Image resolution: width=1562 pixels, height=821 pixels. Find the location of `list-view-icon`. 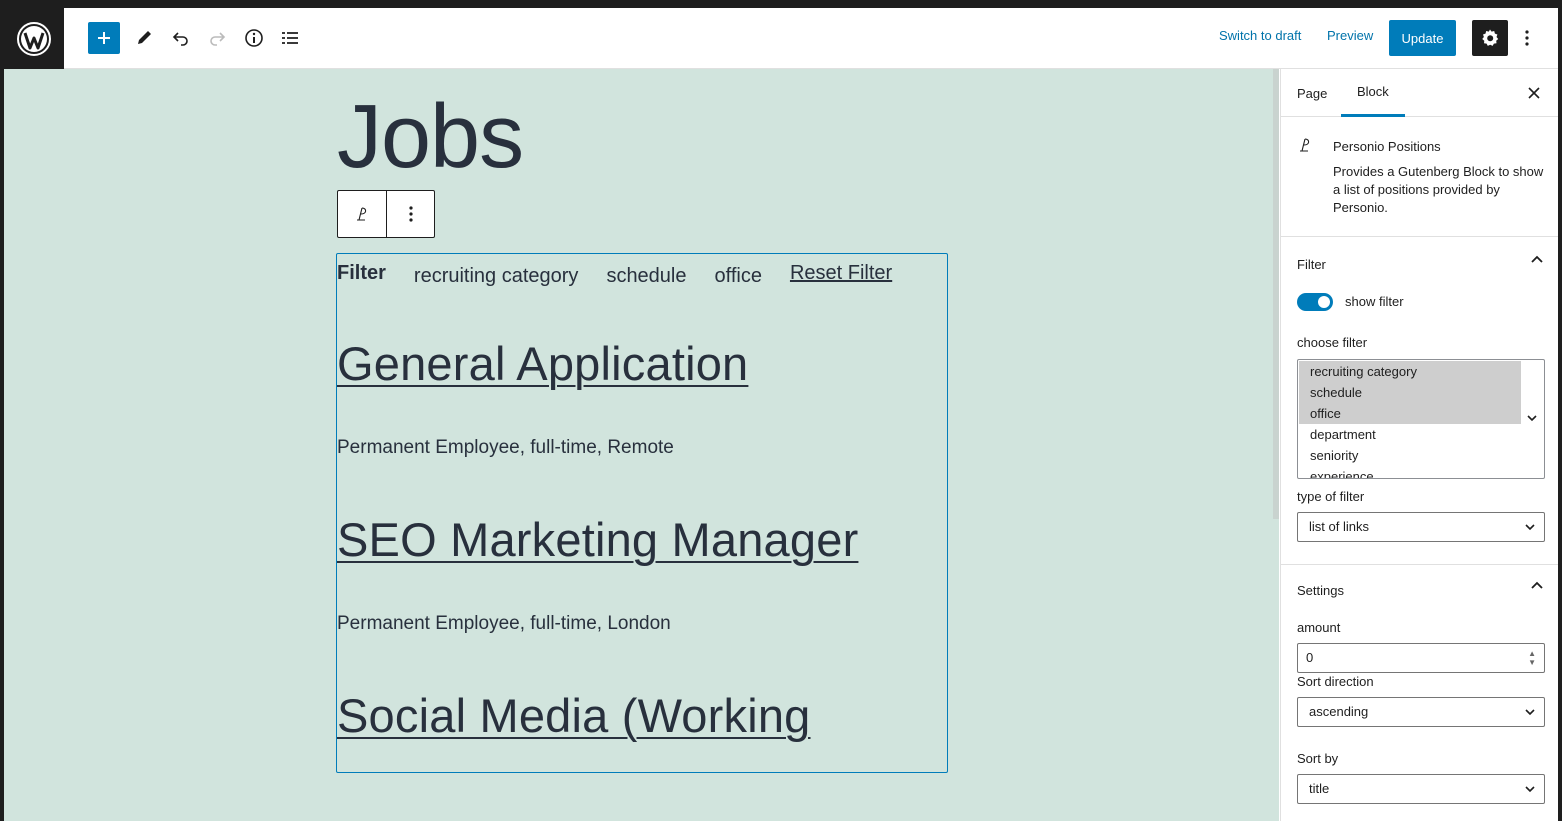

list-view-icon is located at coordinates (290, 38).